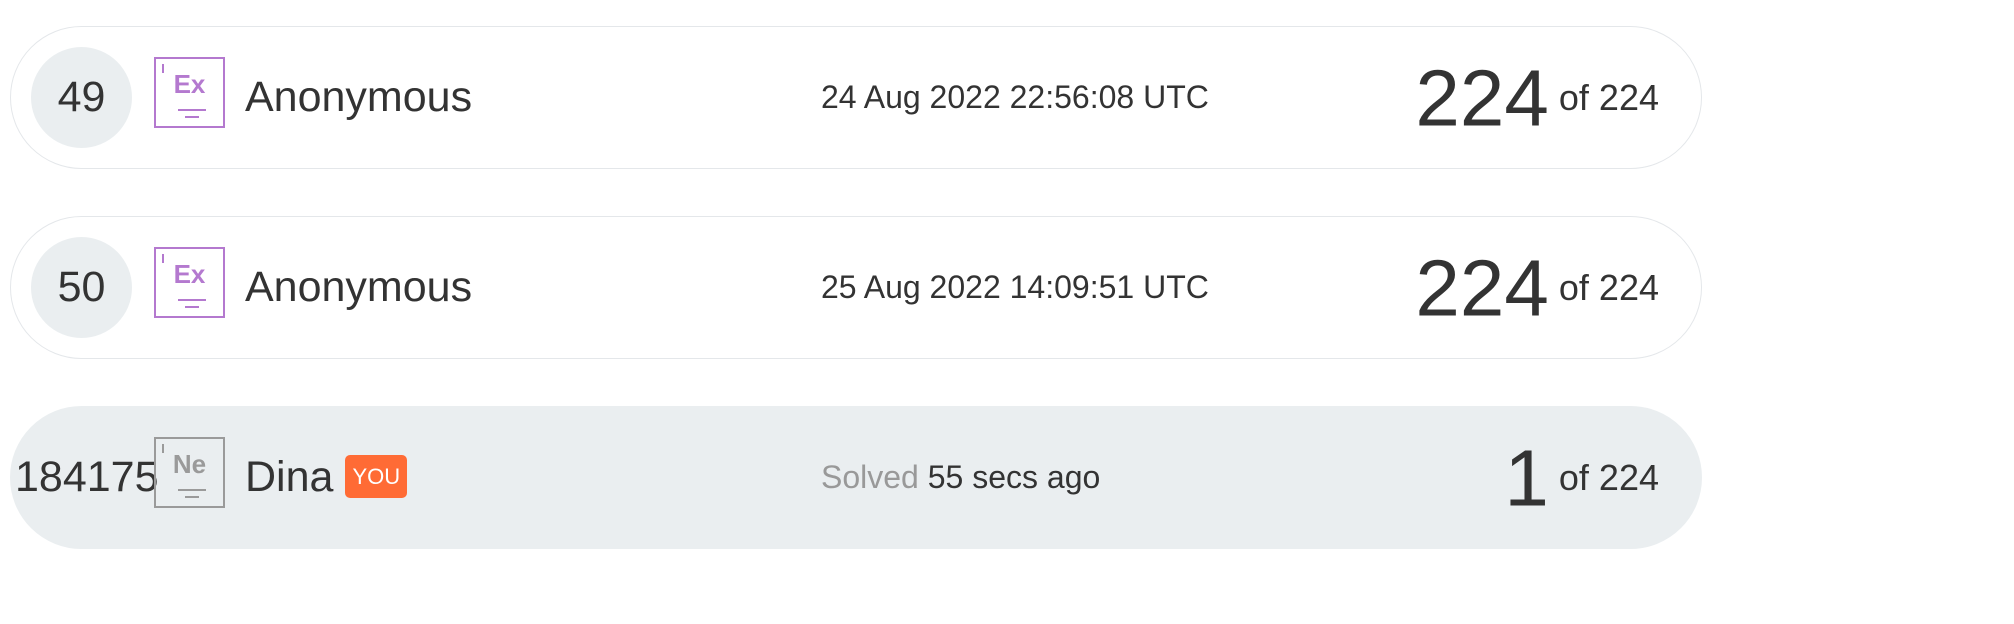  What do you see at coordinates (289, 477) in the screenshot?
I see `player-name: Dina` at bounding box center [289, 477].